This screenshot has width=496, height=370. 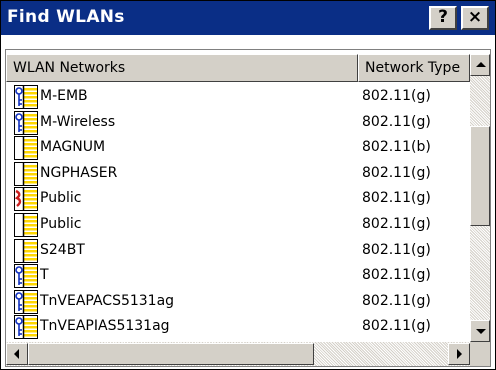 What do you see at coordinates (171, 354) in the screenshot?
I see `horizontal-scroll-thumb` at bounding box center [171, 354].